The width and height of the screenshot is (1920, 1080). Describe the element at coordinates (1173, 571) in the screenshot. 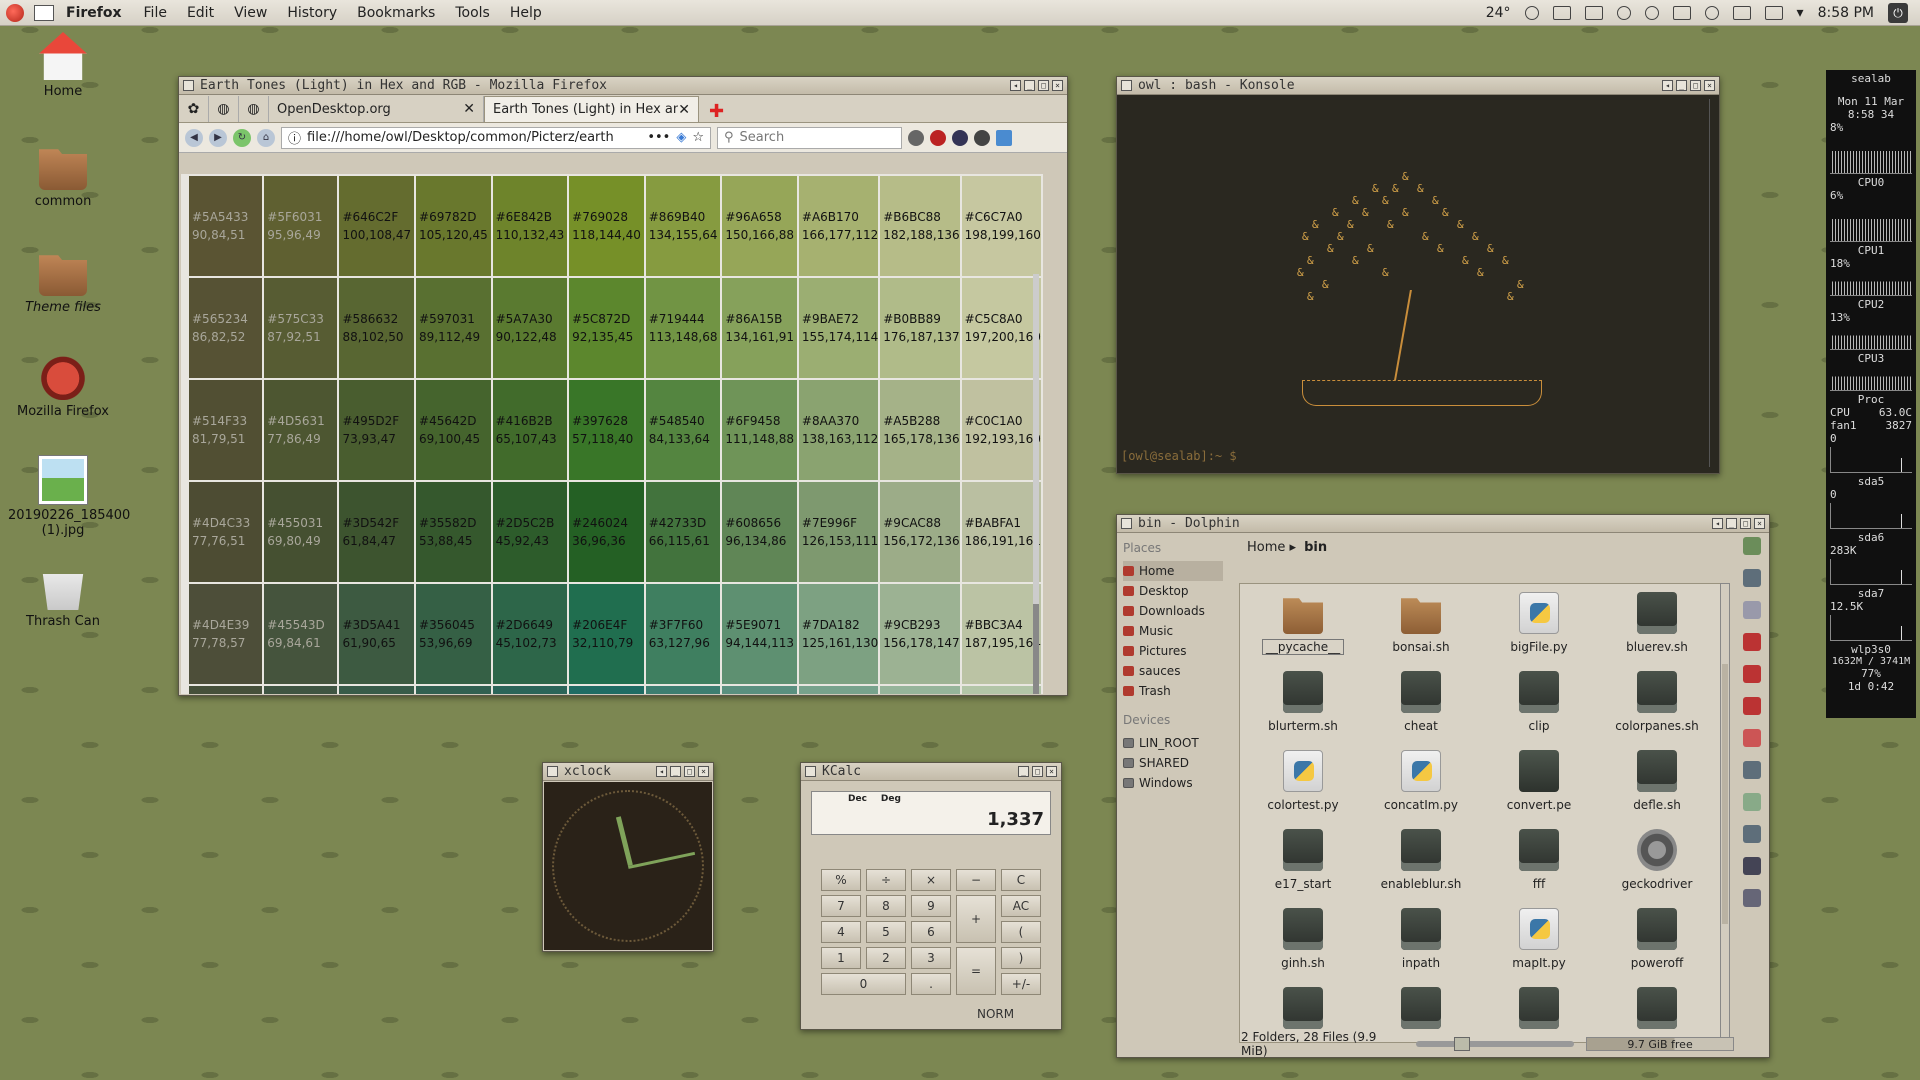

I see `place-item: Home` at that location.